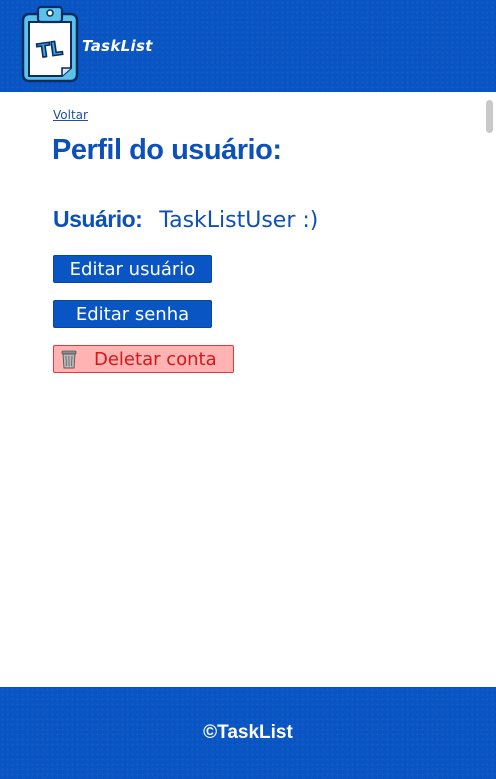 The width and height of the screenshot is (496, 779). I want to click on svg-text: TL, so click(50, 49).